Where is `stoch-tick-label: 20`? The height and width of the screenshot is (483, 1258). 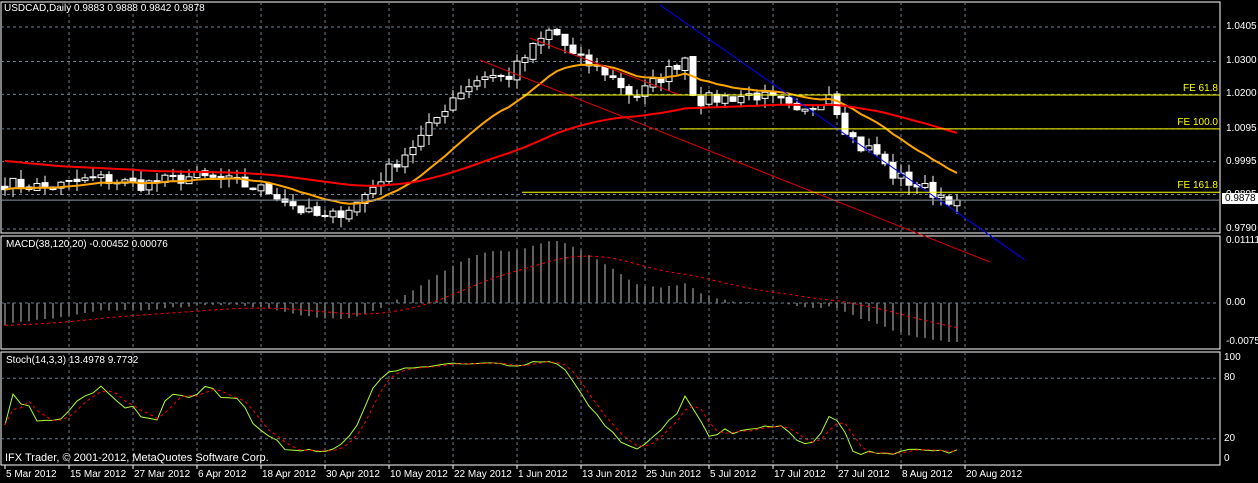
stoch-tick-label: 20 is located at coordinates (1230, 438).